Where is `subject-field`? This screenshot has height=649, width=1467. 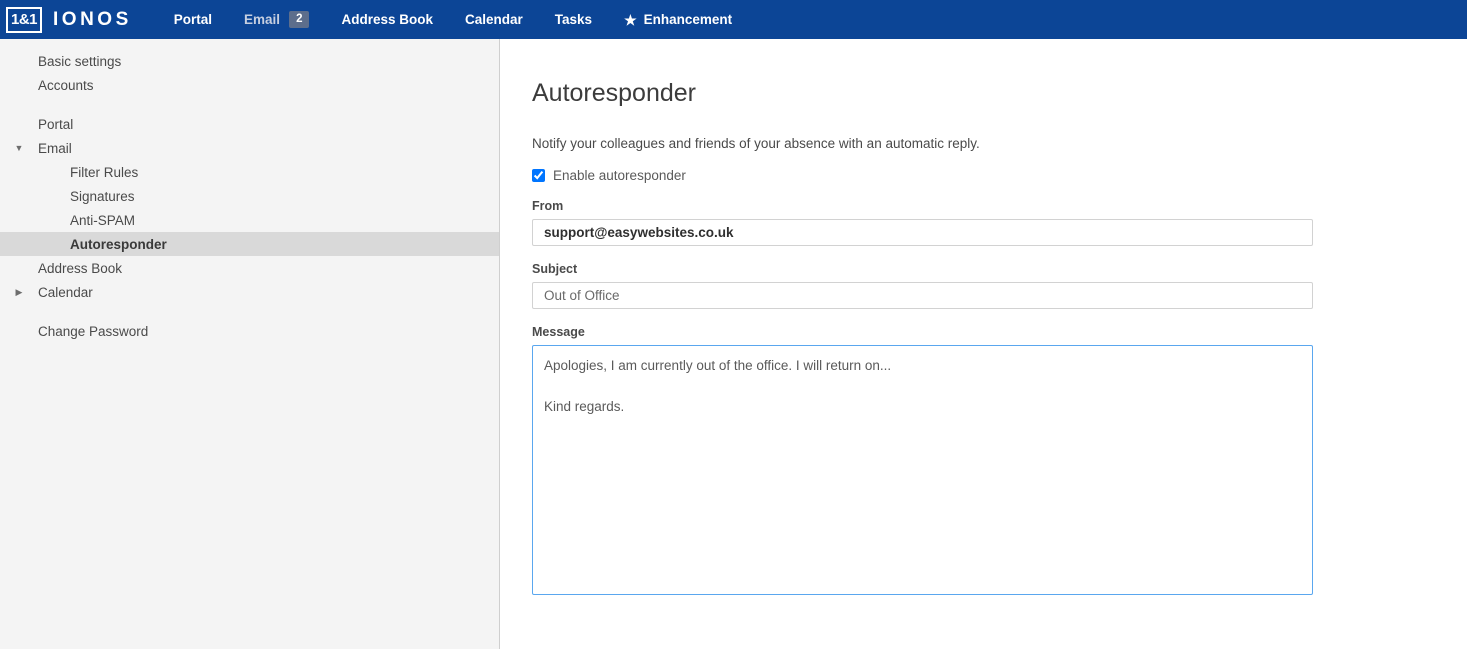 subject-field is located at coordinates (922, 295).